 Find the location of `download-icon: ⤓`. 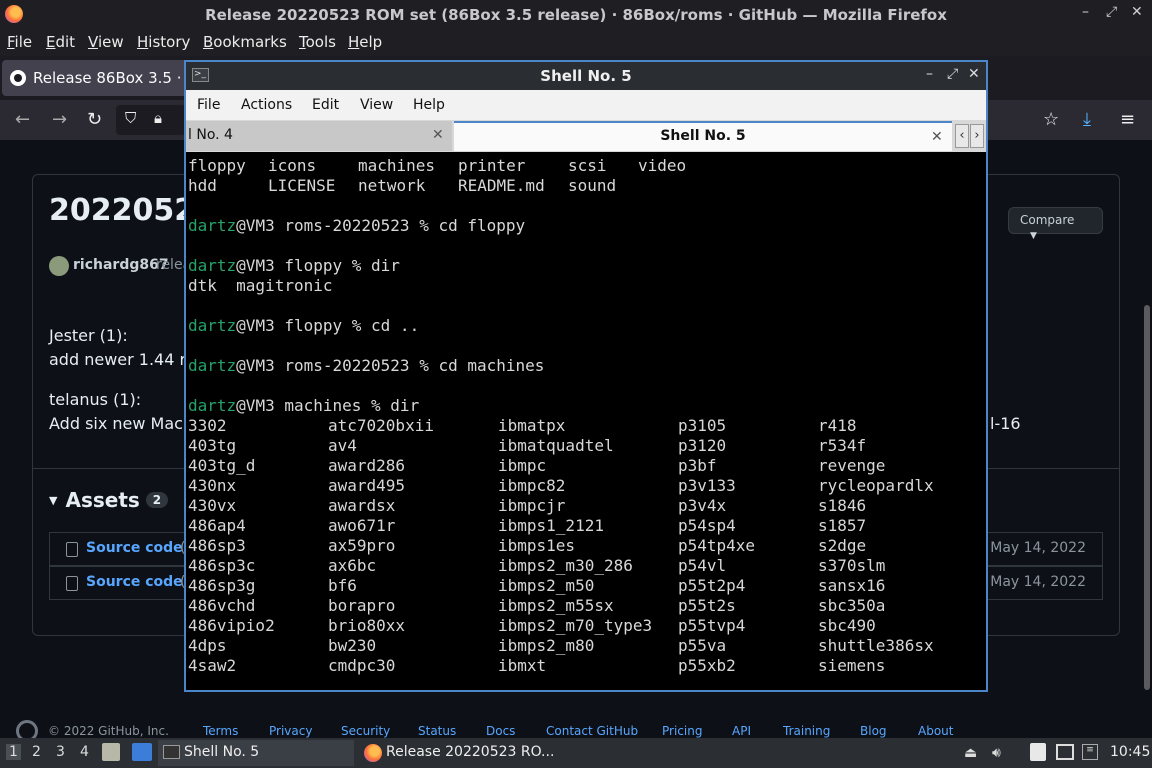

download-icon: ⤓ is located at coordinates (1087, 119).